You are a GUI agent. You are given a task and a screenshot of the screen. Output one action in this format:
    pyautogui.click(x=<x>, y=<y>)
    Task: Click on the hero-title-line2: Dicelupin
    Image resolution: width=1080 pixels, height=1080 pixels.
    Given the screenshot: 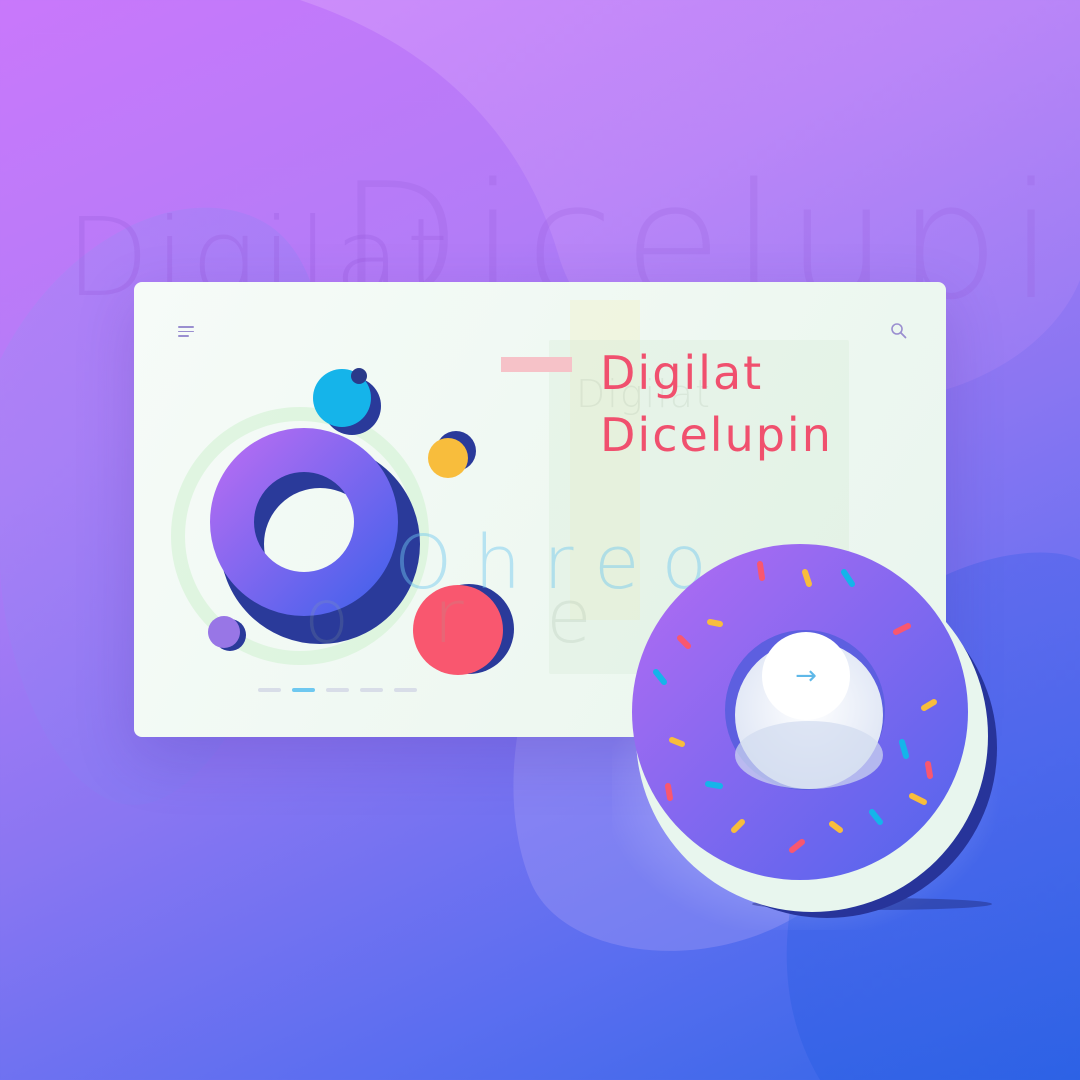 What is the action you would take?
    pyautogui.click(x=716, y=435)
    